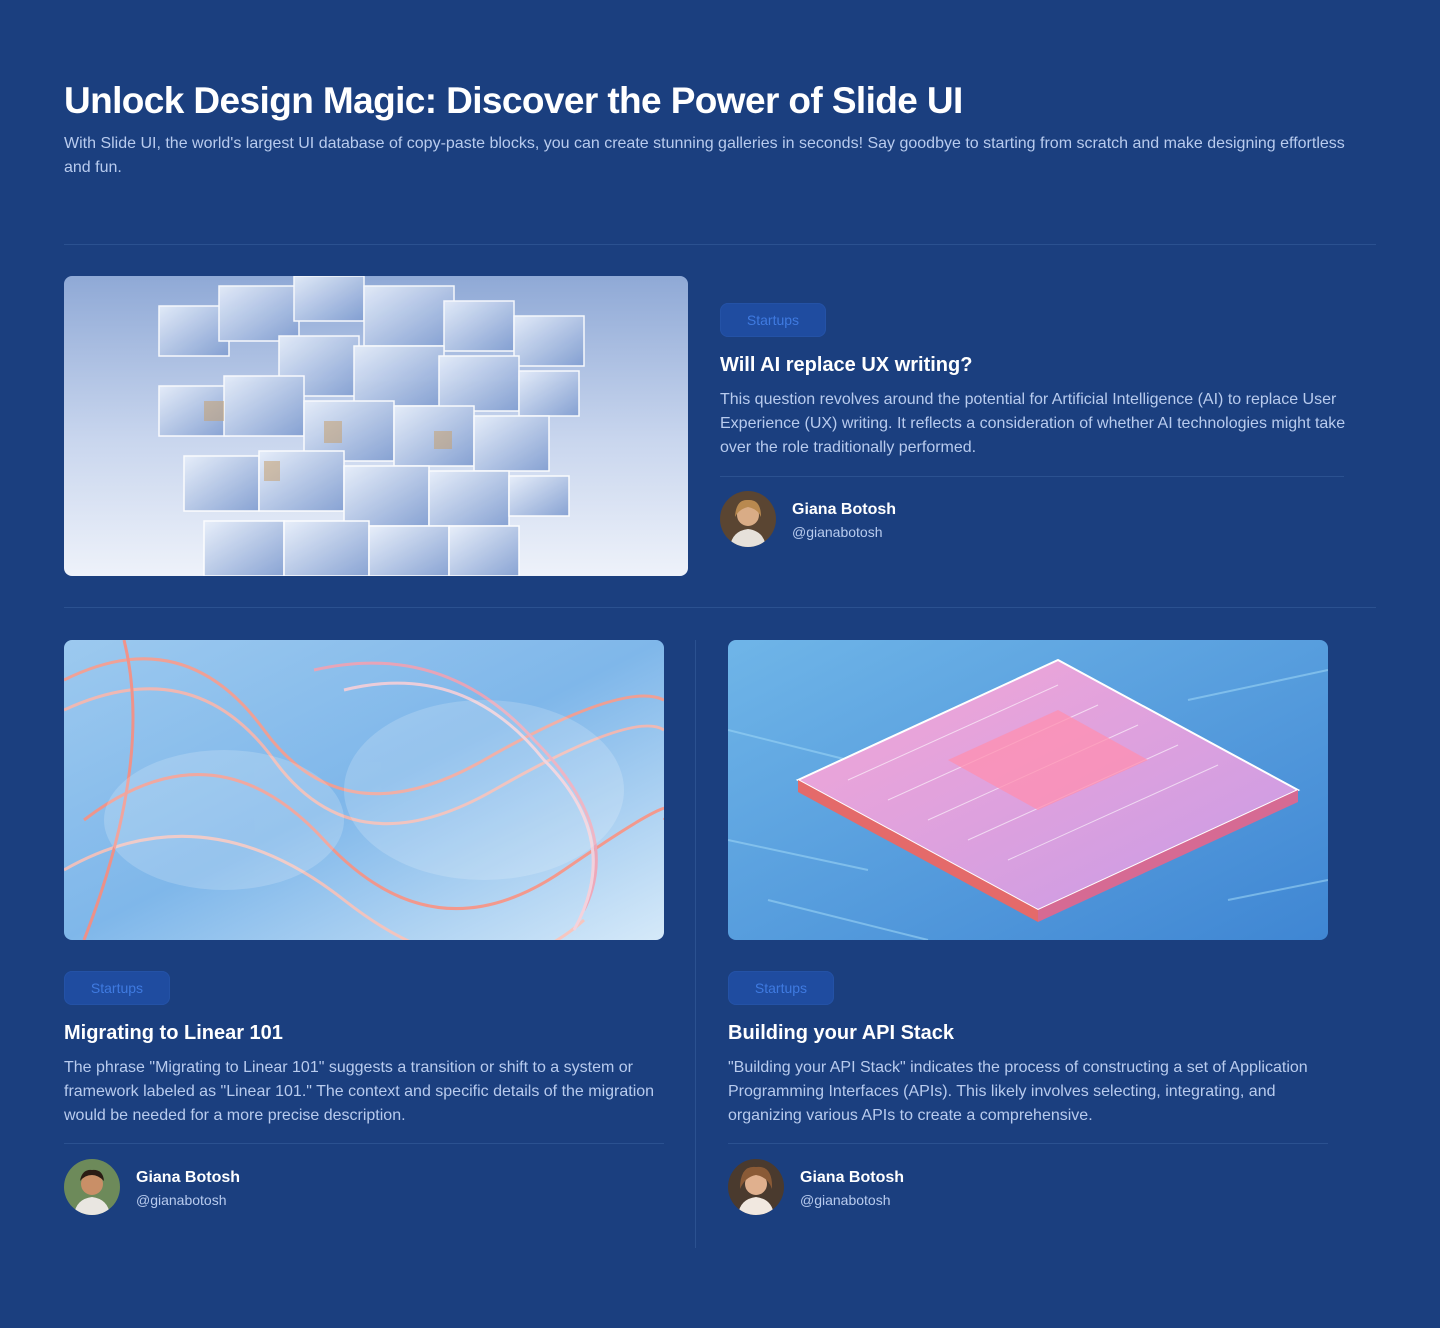  What do you see at coordinates (846, 365) in the screenshot?
I see `post-title: Will AI replace UX writing?` at bounding box center [846, 365].